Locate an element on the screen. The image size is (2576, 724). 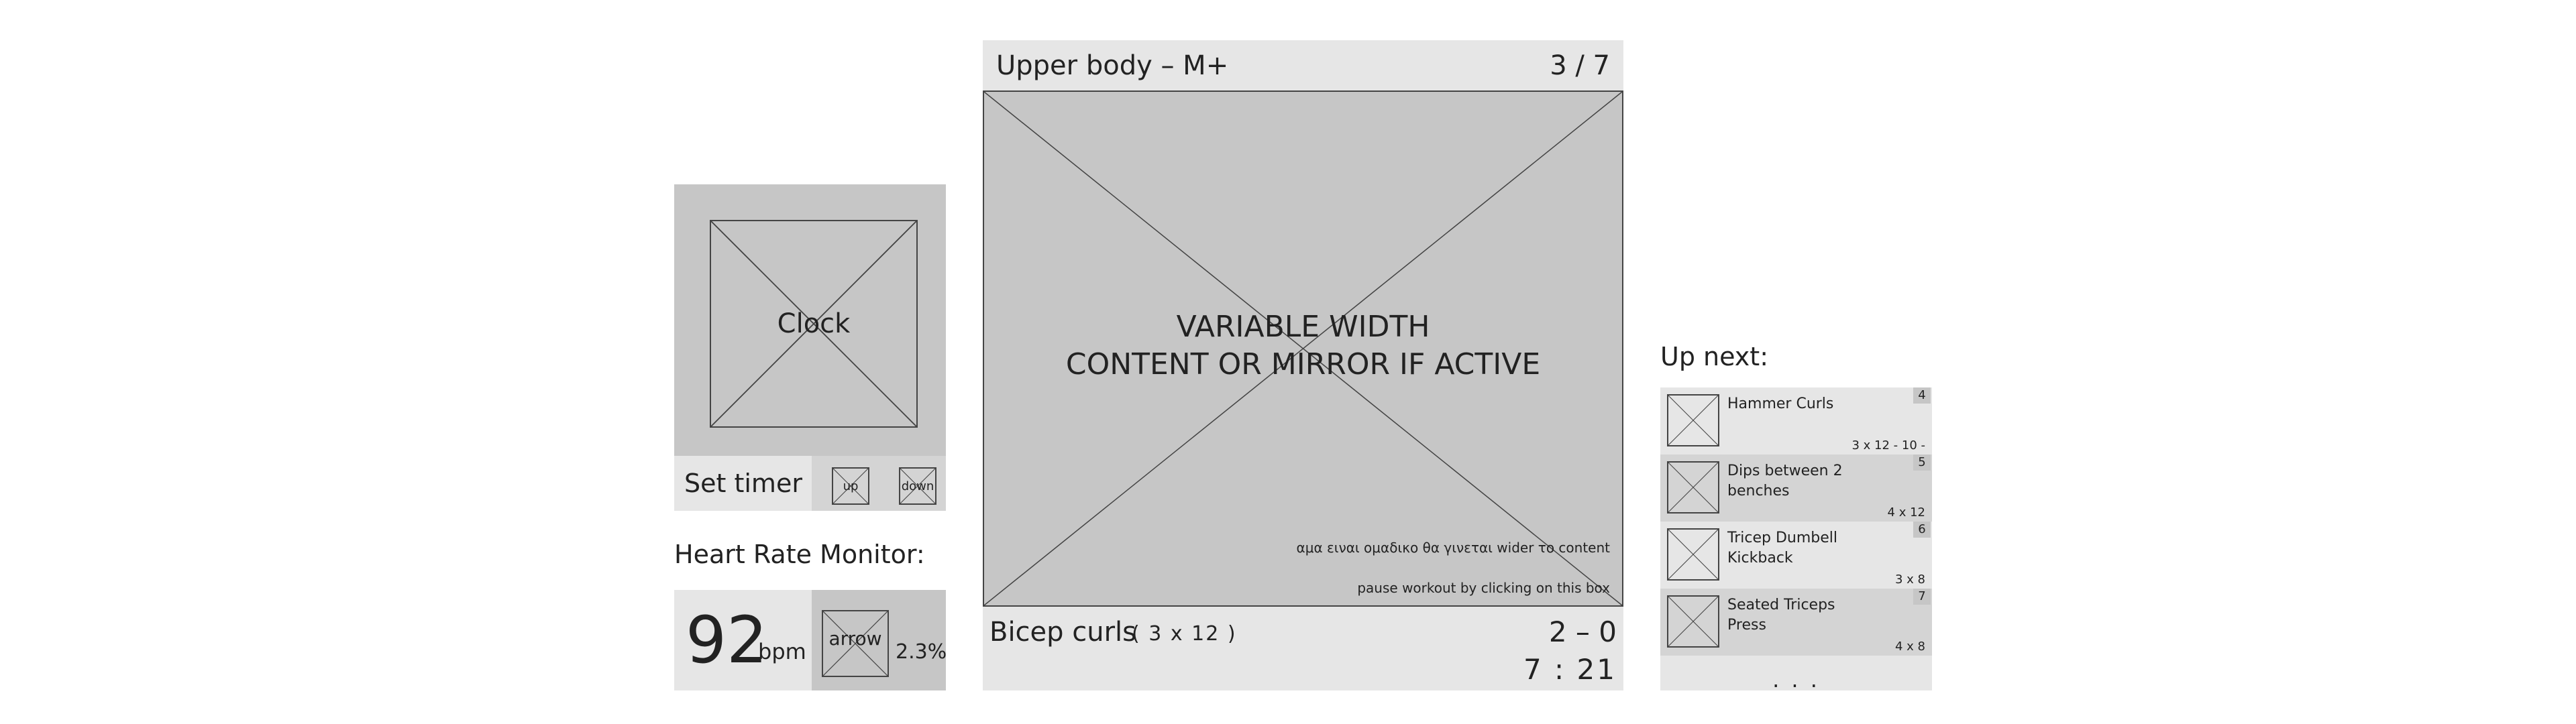
list-item-sets: 4 x 8 is located at coordinates (1910, 647).